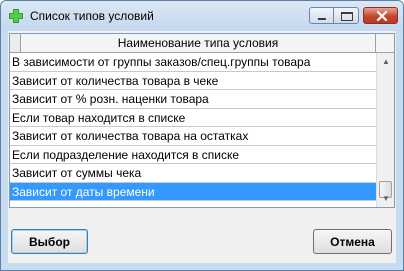 The width and height of the screenshot is (404, 271). What do you see at coordinates (321, 15) in the screenshot?
I see `minimize-button` at bounding box center [321, 15].